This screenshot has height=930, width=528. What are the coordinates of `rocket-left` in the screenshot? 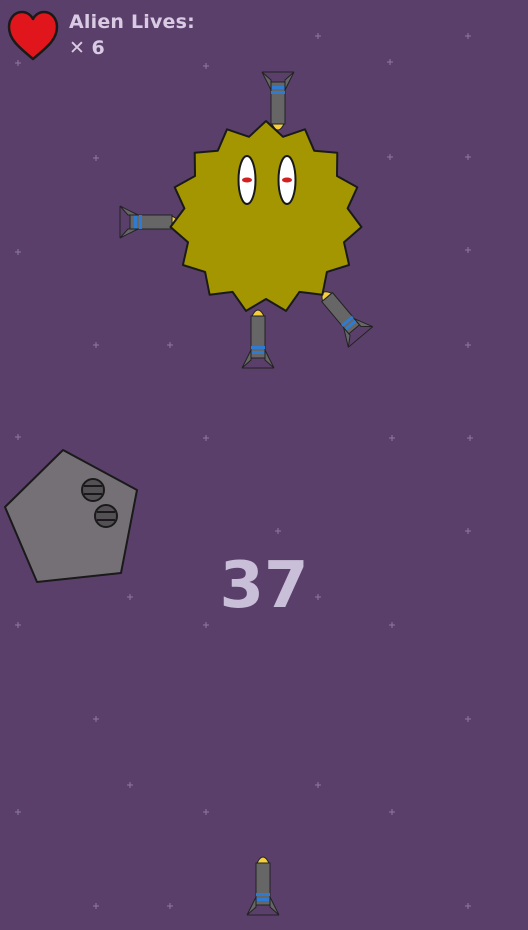 It's located at (149, 222).